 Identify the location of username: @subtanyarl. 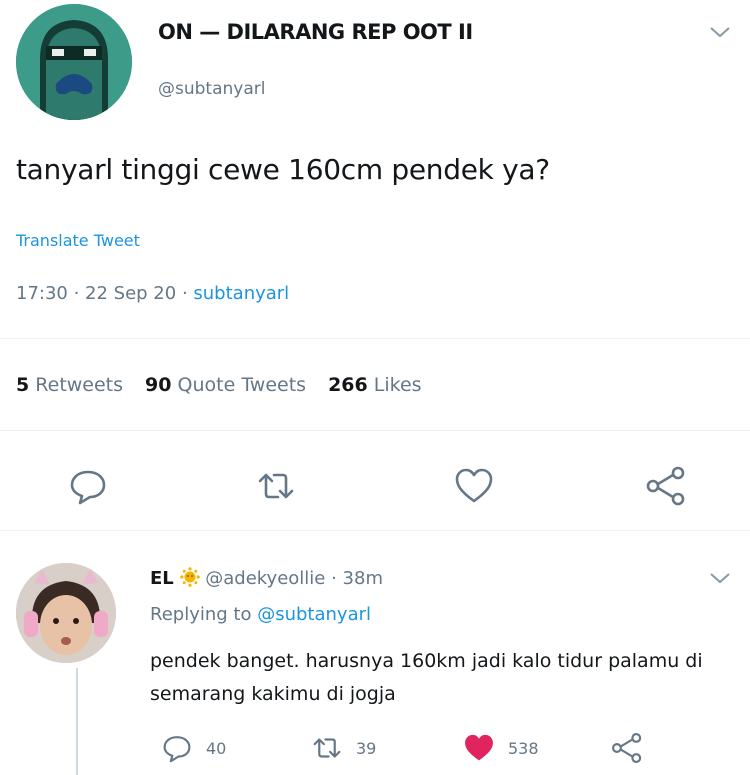
(211, 89).